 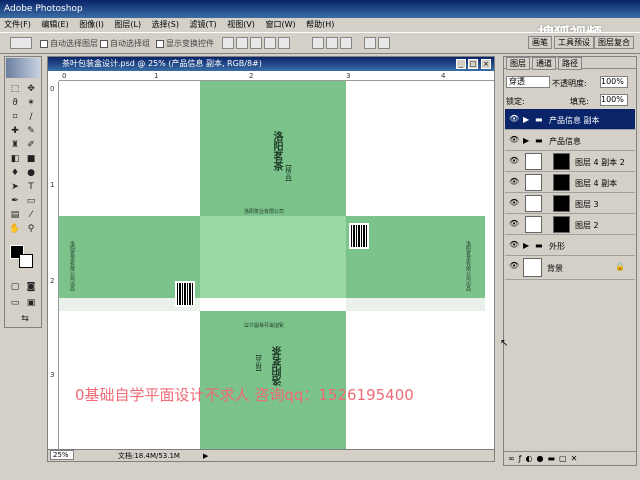 What do you see at coordinates (31, 187) in the screenshot?
I see `type-tool-icon: T` at bounding box center [31, 187].